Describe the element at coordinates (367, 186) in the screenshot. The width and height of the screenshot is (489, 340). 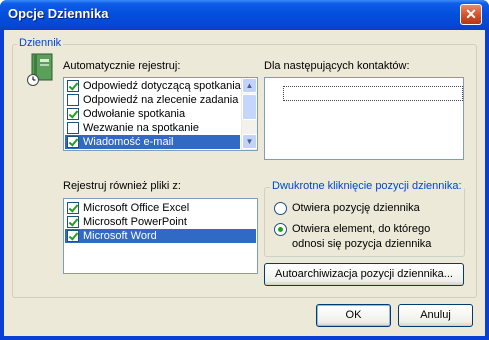
I see `double-click-legend: Dwukrotne kliknięcie pozycji dziennika:` at that location.